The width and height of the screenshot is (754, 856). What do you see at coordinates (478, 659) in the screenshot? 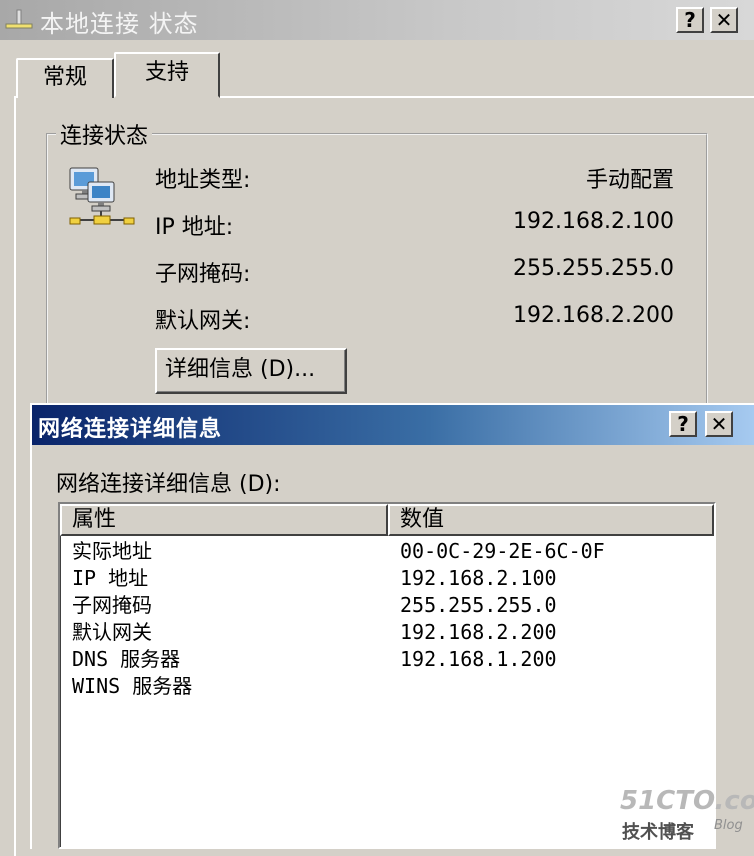
I see `row-value: 192.168.1.200` at bounding box center [478, 659].